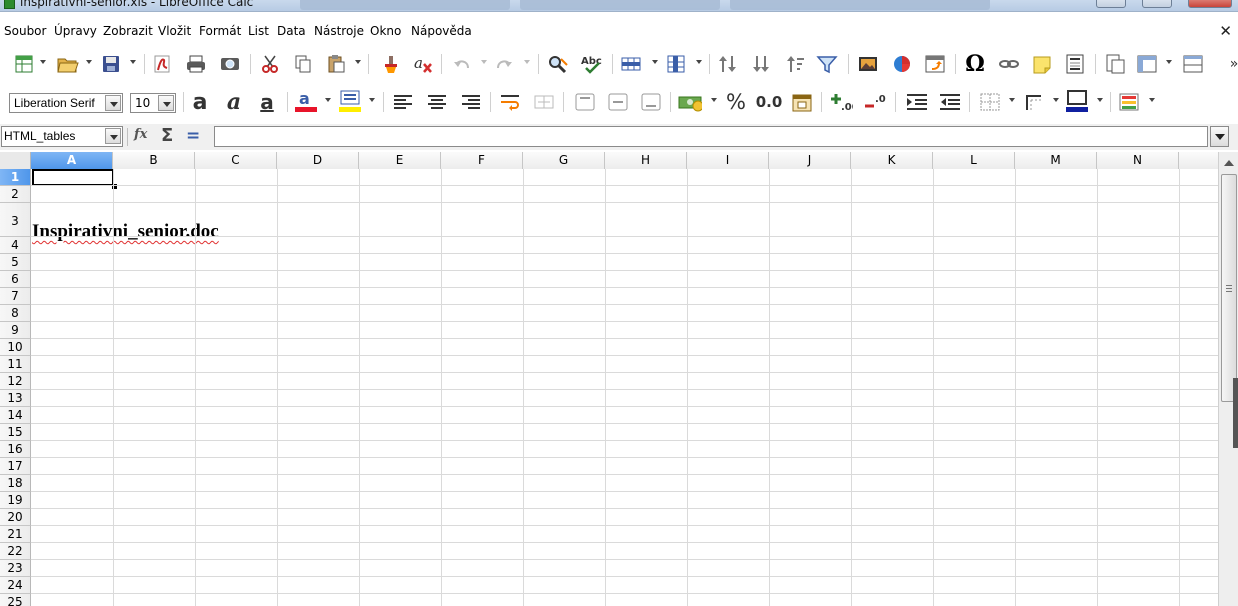  What do you see at coordinates (1009, 64) in the screenshot?
I see `hyperlink-button` at bounding box center [1009, 64].